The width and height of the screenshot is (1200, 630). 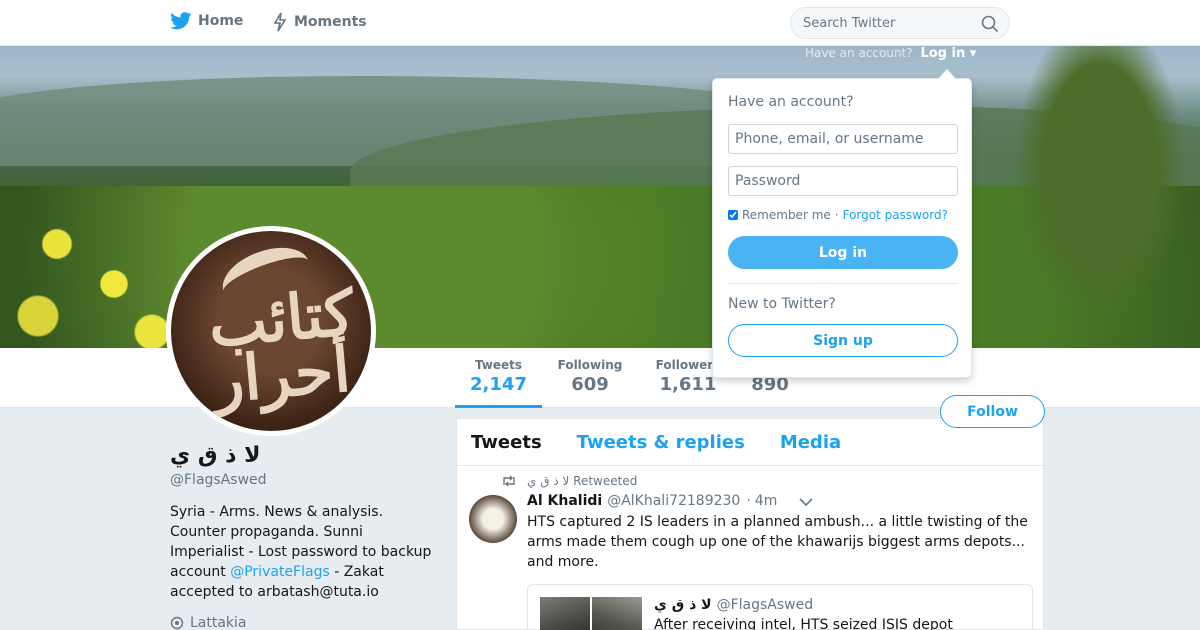 I want to click on profile-avatar: كتائب أحرار, so click(x=271, y=331).